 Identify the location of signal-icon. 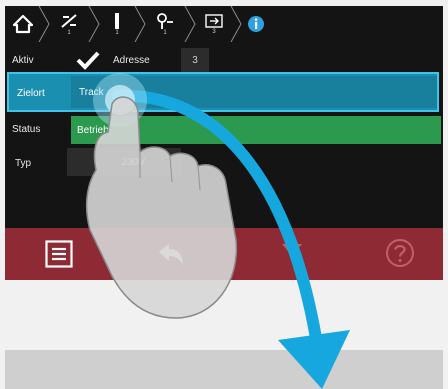
(165, 20).